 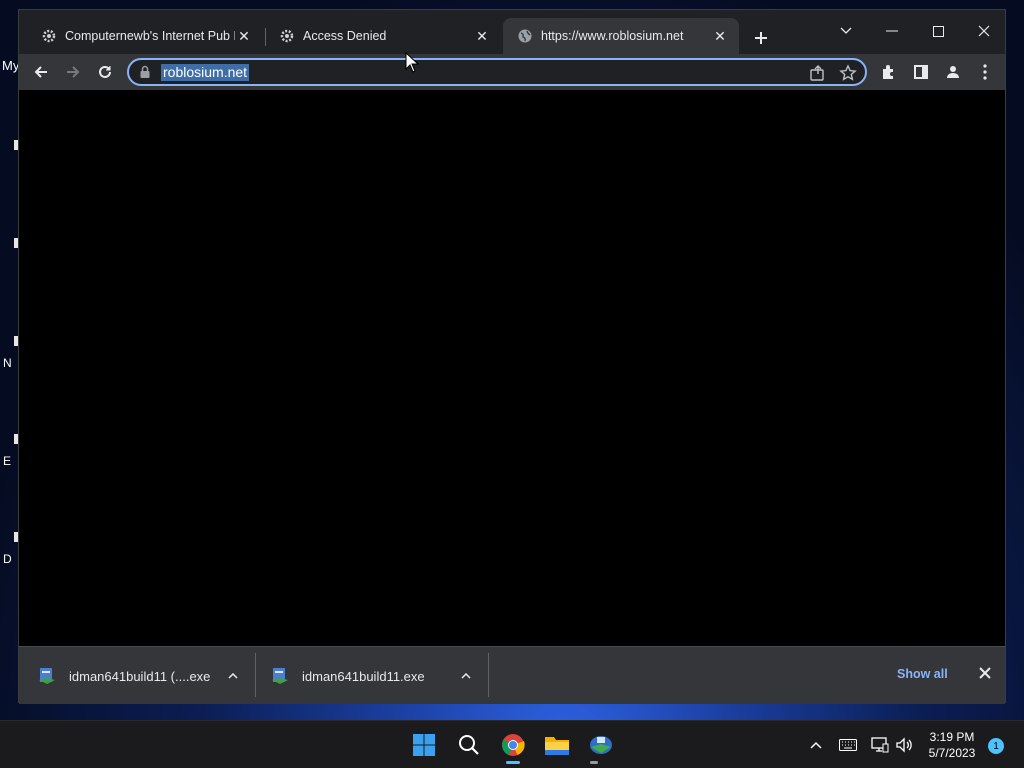 I want to click on file-explorer-icon, so click(x=557, y=745).